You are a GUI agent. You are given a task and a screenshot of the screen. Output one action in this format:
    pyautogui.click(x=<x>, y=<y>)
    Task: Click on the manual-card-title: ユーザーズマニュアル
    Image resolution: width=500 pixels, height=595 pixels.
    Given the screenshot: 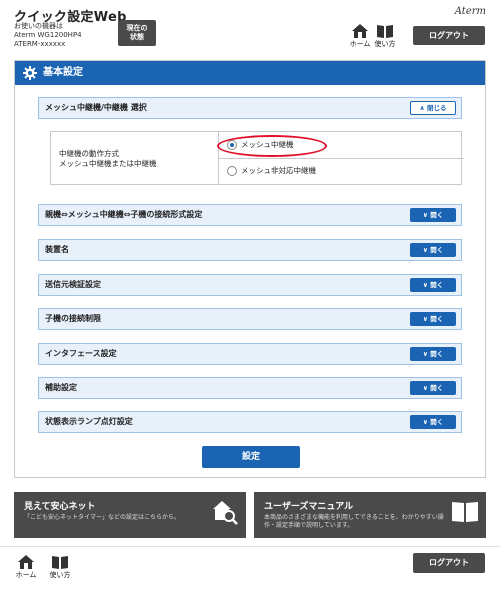 What is the action you would take?
    pyautogui.click(x=309, y=507)
    